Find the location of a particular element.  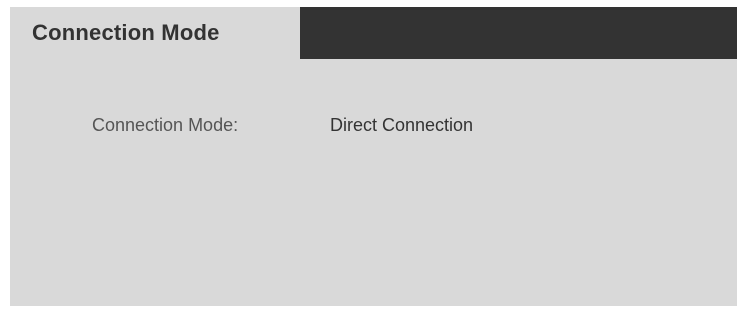

tab-connection-mode: Connection Mode is located at coordinates (155, 33).